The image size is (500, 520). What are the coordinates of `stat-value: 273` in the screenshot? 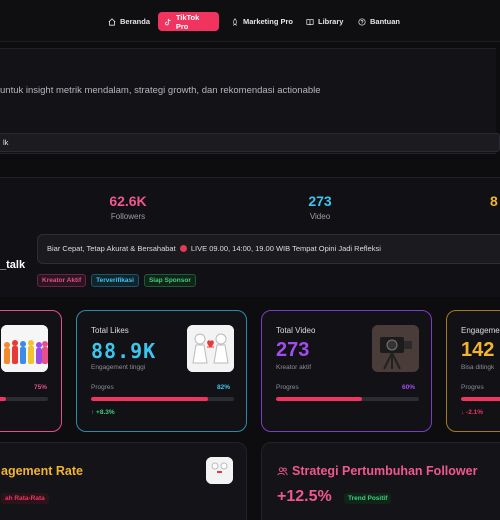 It's located at (320, 201).